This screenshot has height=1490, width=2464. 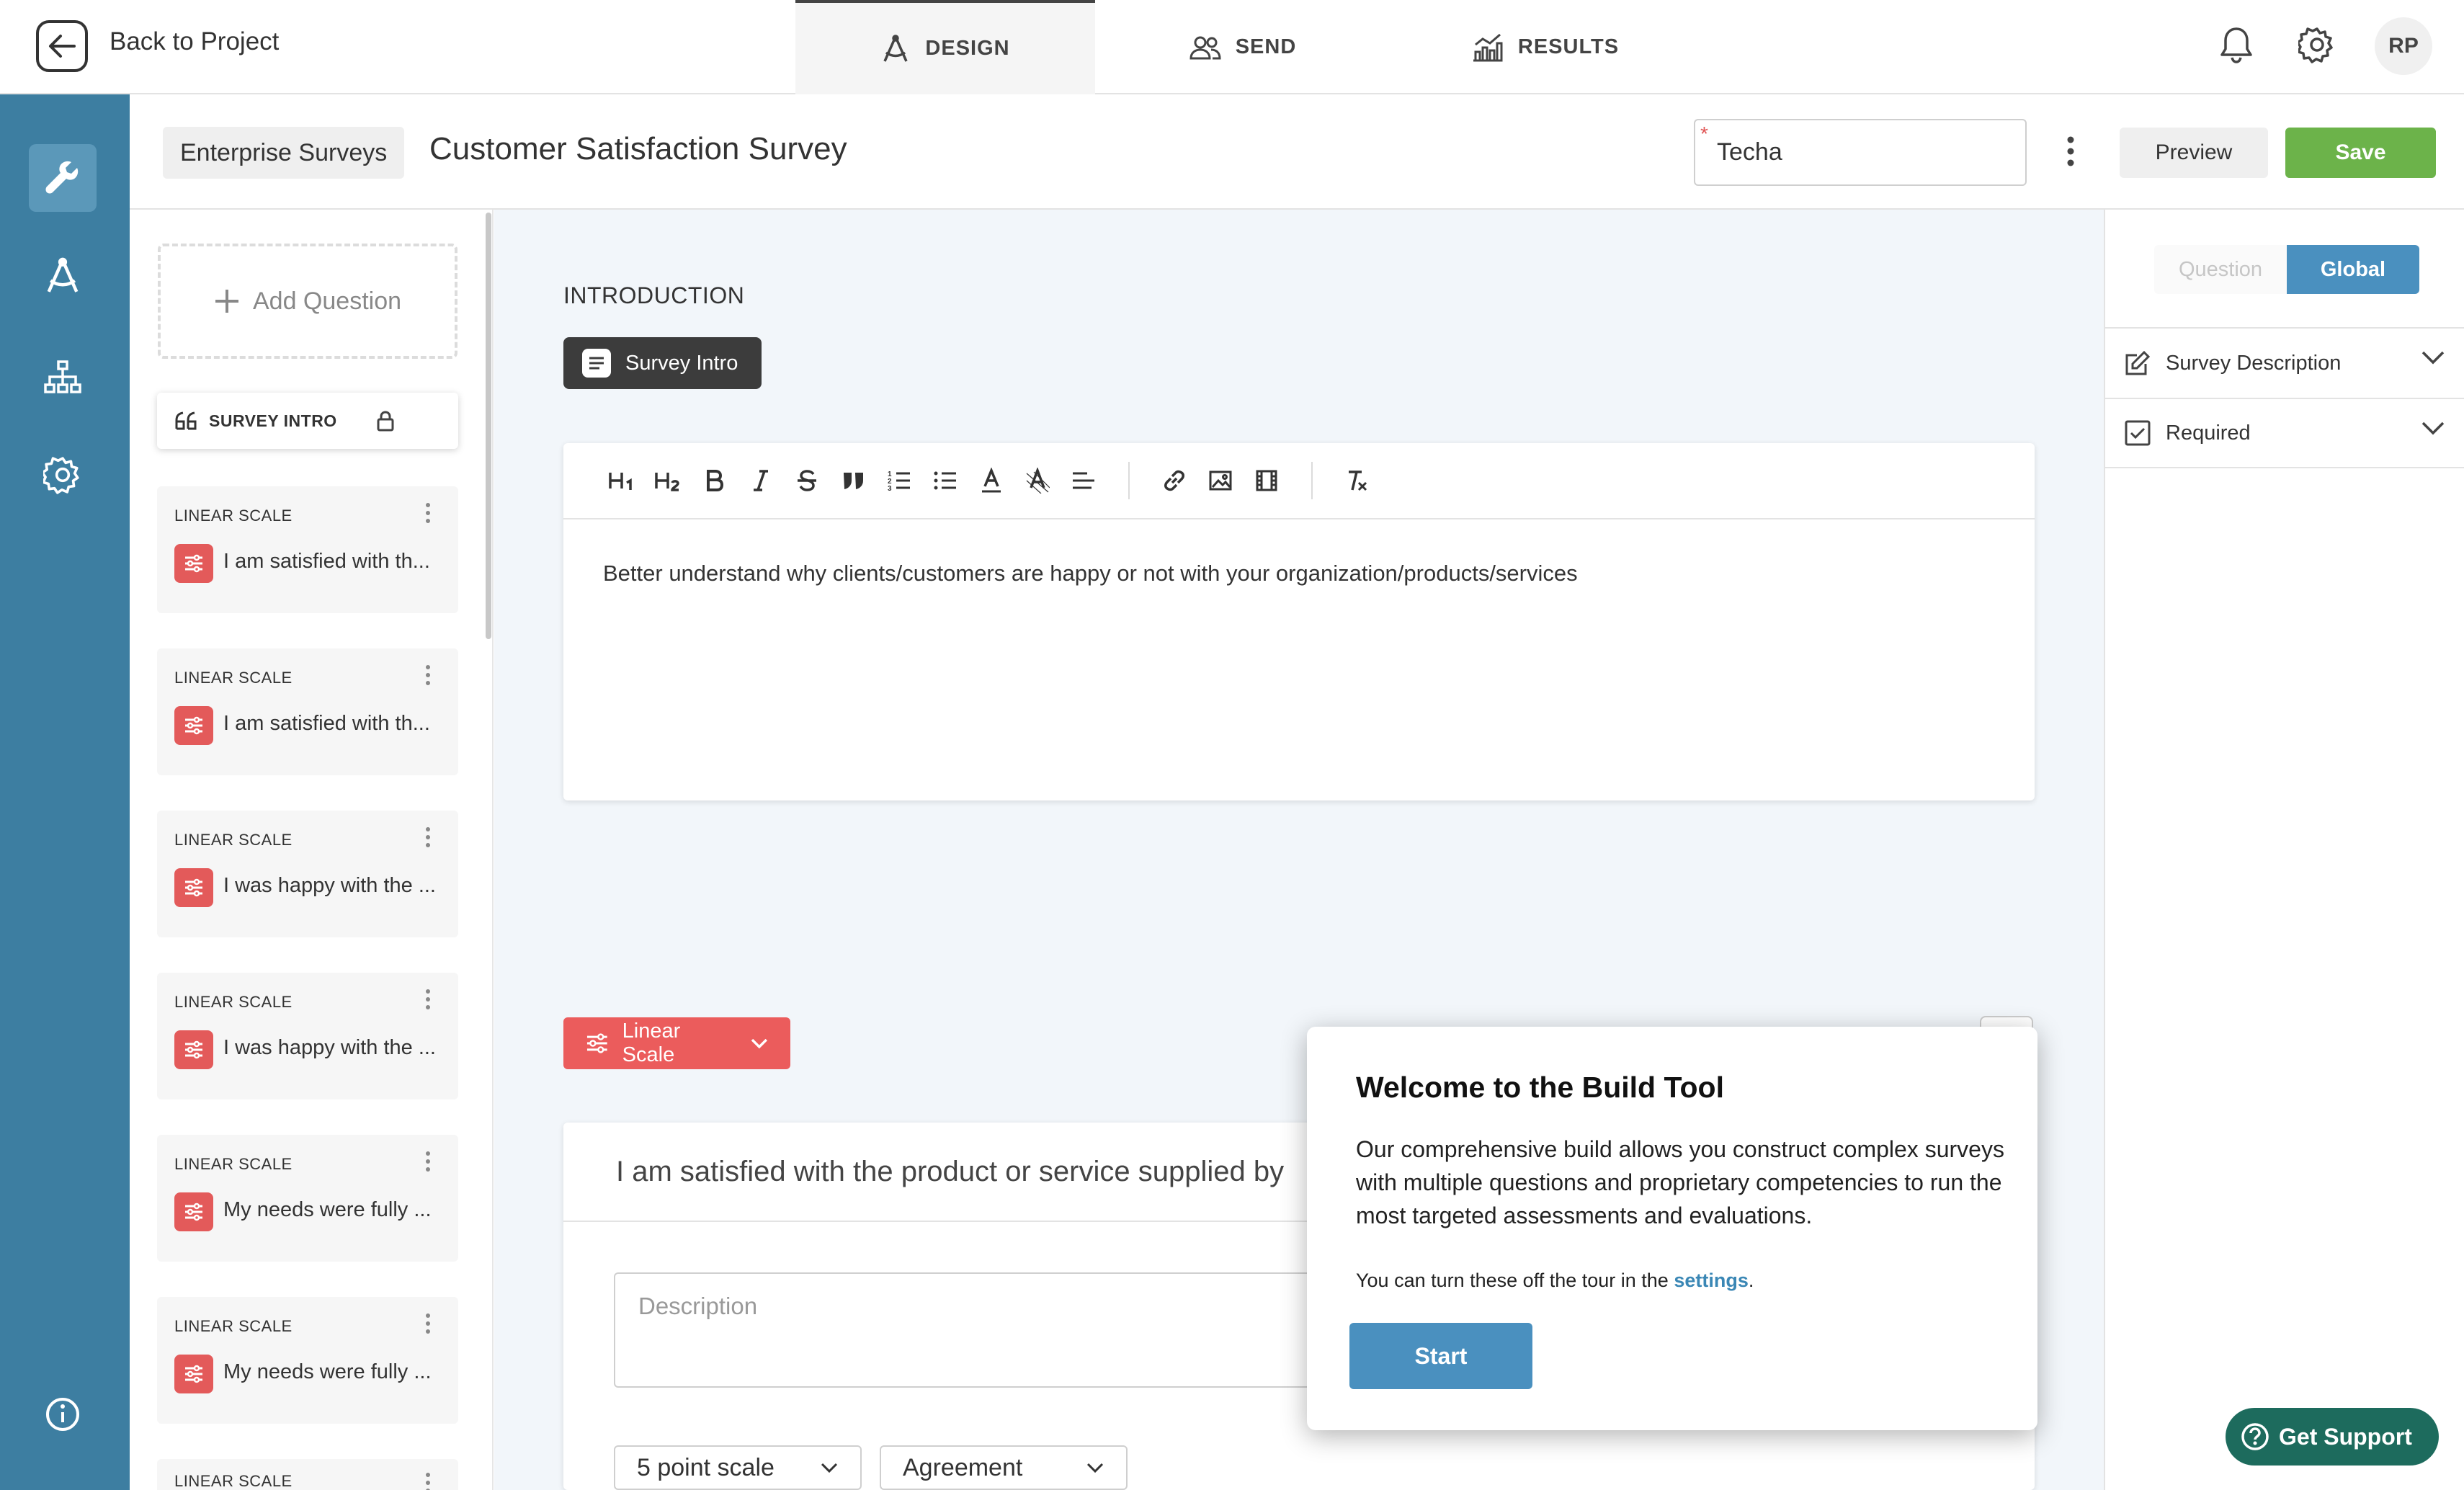 What do you see at coordinates (1860, 152) in the screenshot?
I see `tenant-input: Techa` at bounding box center [1860, 152].